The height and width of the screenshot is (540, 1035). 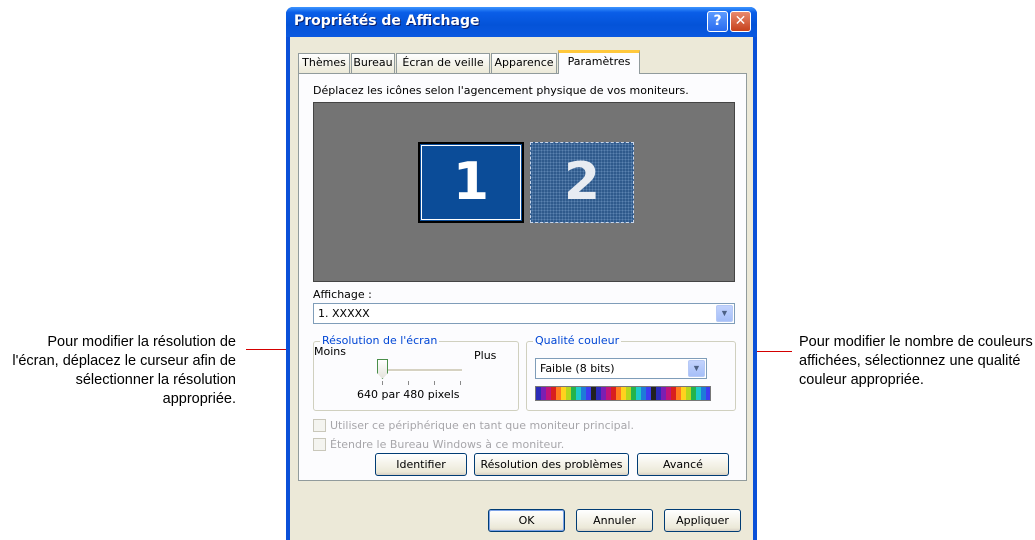 I want to click on color-quality-group: Qualité couleur Faible (8 bits) ▼, so click(x=631, y=372).